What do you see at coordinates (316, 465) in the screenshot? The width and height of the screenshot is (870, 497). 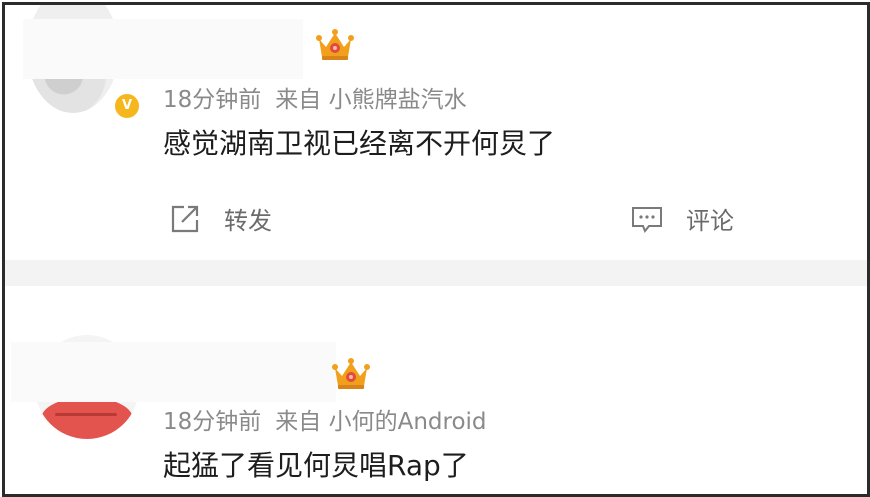 I see `post-text: 起猛了看见何炅唱Rap了` at bounding box center [316, 465].